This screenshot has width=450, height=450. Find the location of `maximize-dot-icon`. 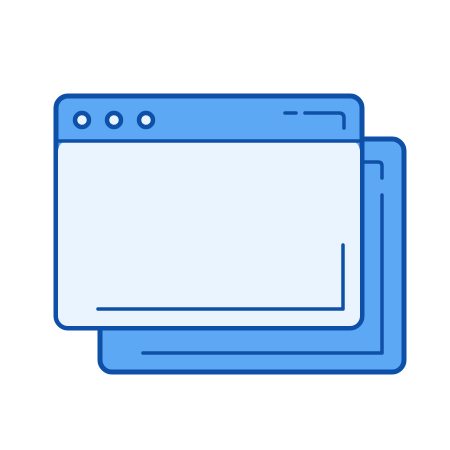

maximize-dot-icon is located at coordinates (146, 120).